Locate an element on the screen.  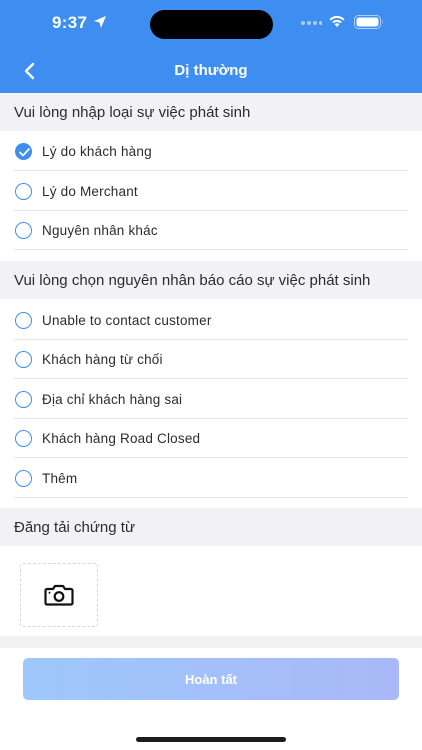
option-label: Nguyên nhân khác is located at coordinates (100, 230).